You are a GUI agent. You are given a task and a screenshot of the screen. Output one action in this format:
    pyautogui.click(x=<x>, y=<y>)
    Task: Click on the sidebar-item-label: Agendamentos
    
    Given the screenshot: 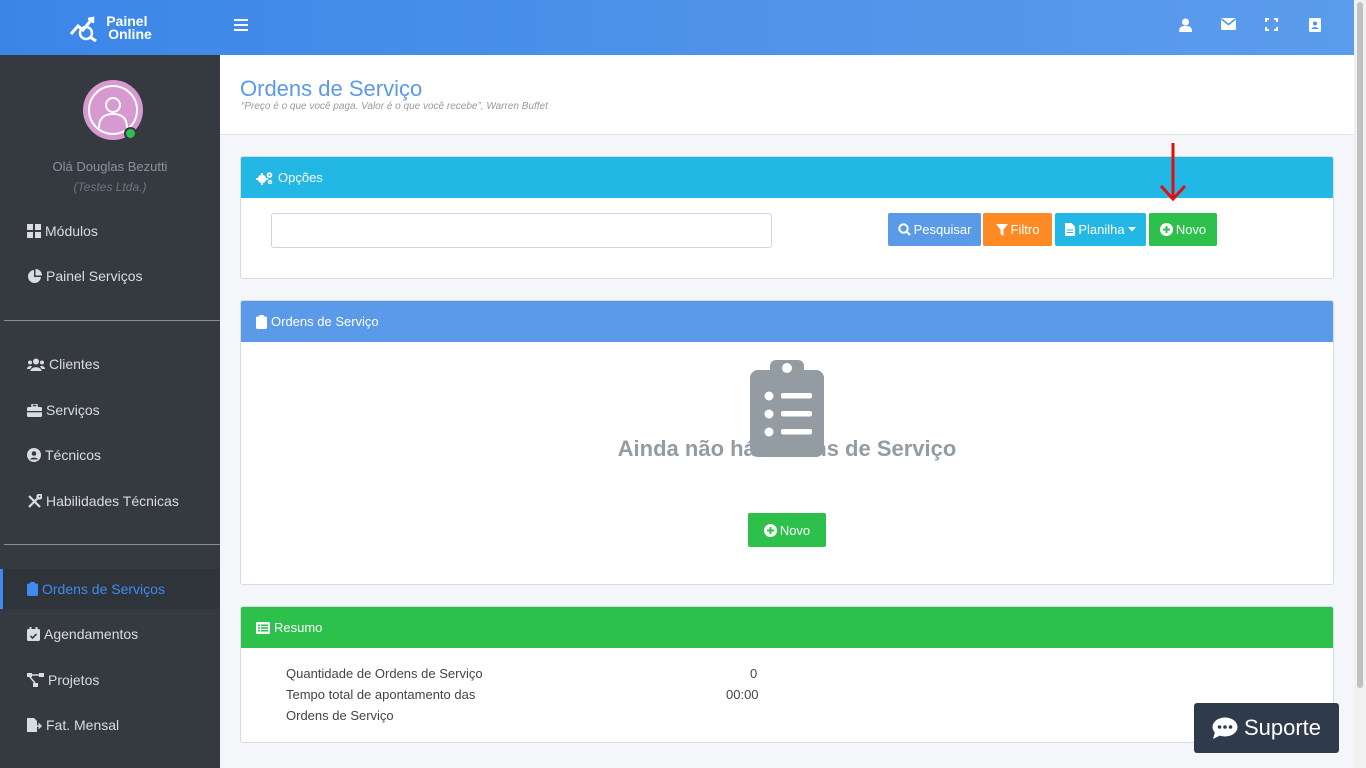 What is the action you would take?
    pyautogui.click(x=91, y=634)
    